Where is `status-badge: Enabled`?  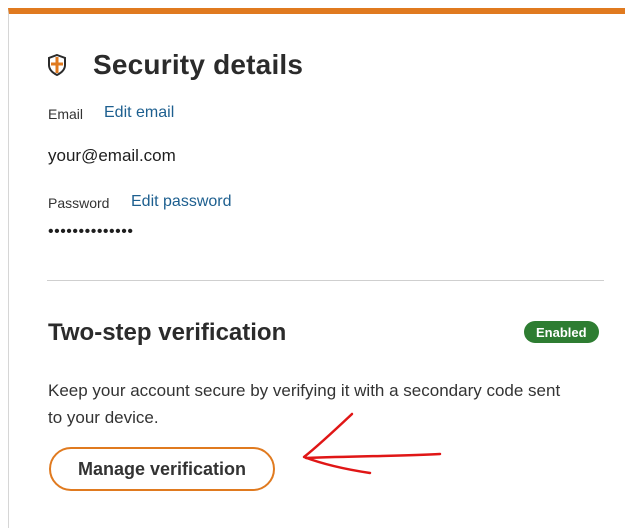
status-badge: Enabled is located at coordinates (561, 332).